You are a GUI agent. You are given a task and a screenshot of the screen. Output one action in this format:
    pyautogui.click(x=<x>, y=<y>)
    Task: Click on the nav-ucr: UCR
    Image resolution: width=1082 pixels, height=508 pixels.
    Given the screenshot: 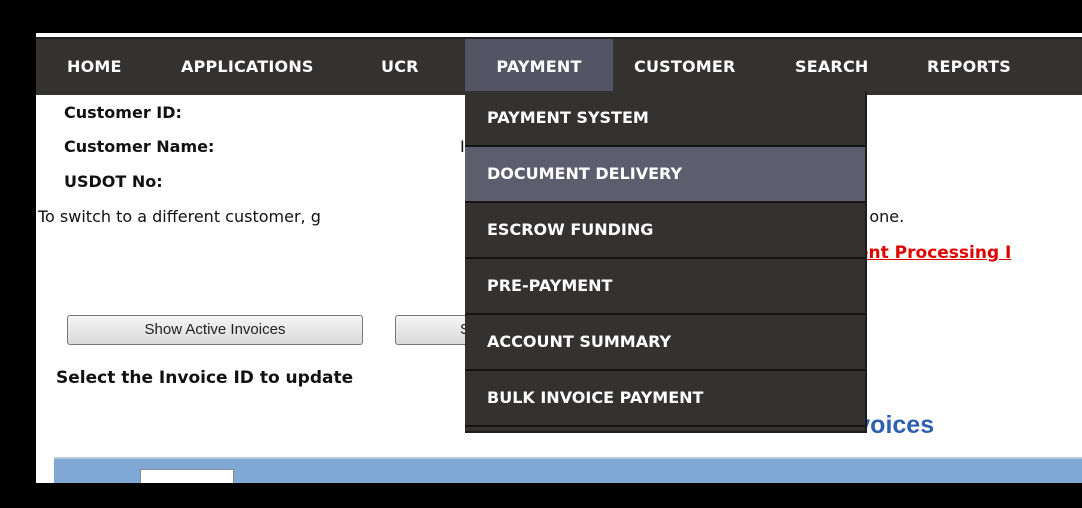 What is the action you would take?
    pyautogui.click(x=400, y=67)
    